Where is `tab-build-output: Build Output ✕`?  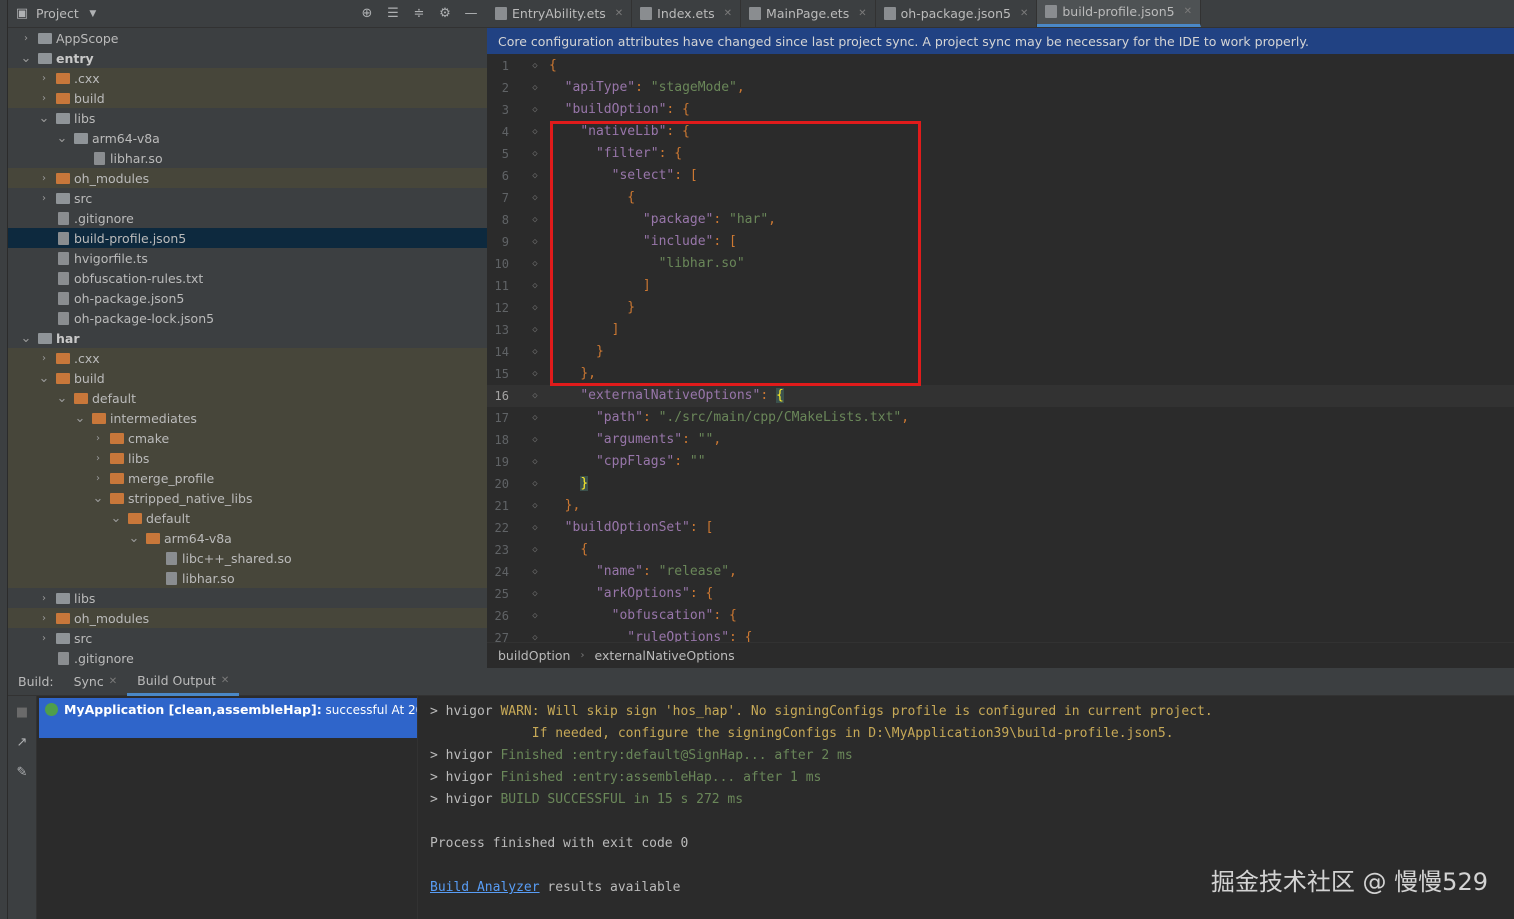
tab-build-output: Build Output ✕ is located at coordinates (183, 682).